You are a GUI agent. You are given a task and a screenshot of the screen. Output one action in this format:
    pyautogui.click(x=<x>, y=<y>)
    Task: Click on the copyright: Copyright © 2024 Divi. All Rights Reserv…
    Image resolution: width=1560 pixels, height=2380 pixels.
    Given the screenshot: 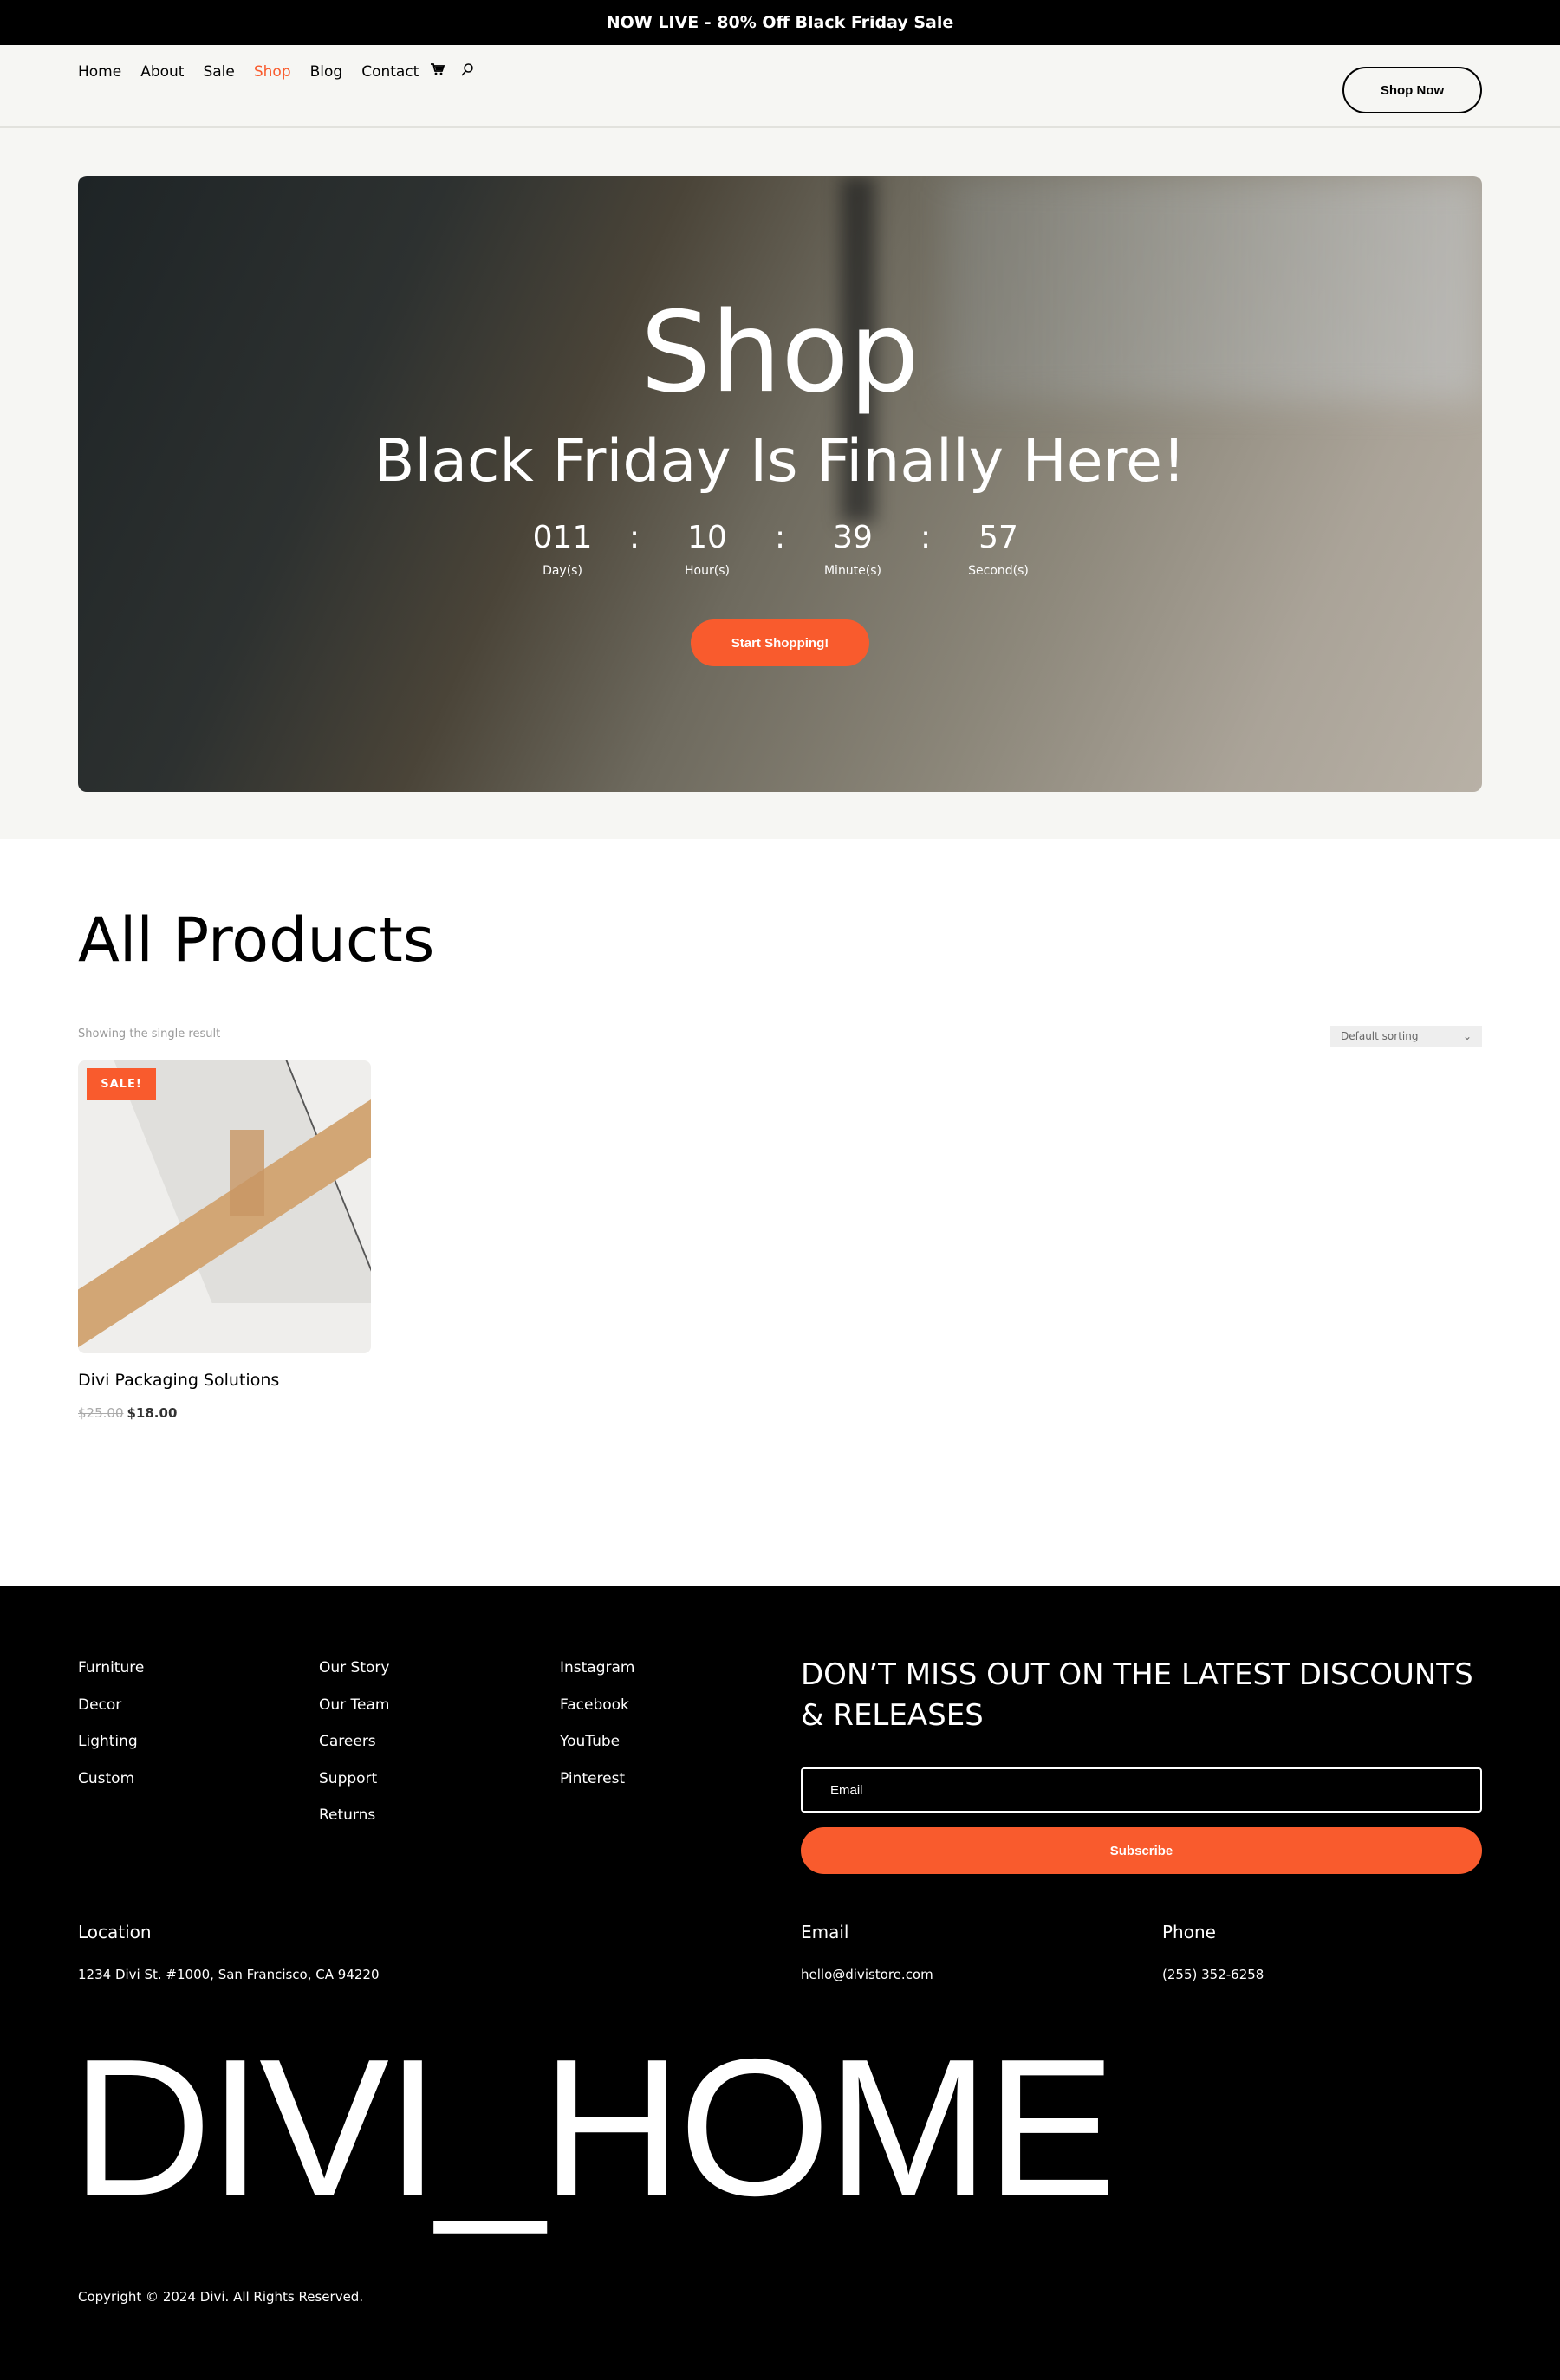 What is the action you would take?
    pyautogui.click(x=221, y=2297)
    